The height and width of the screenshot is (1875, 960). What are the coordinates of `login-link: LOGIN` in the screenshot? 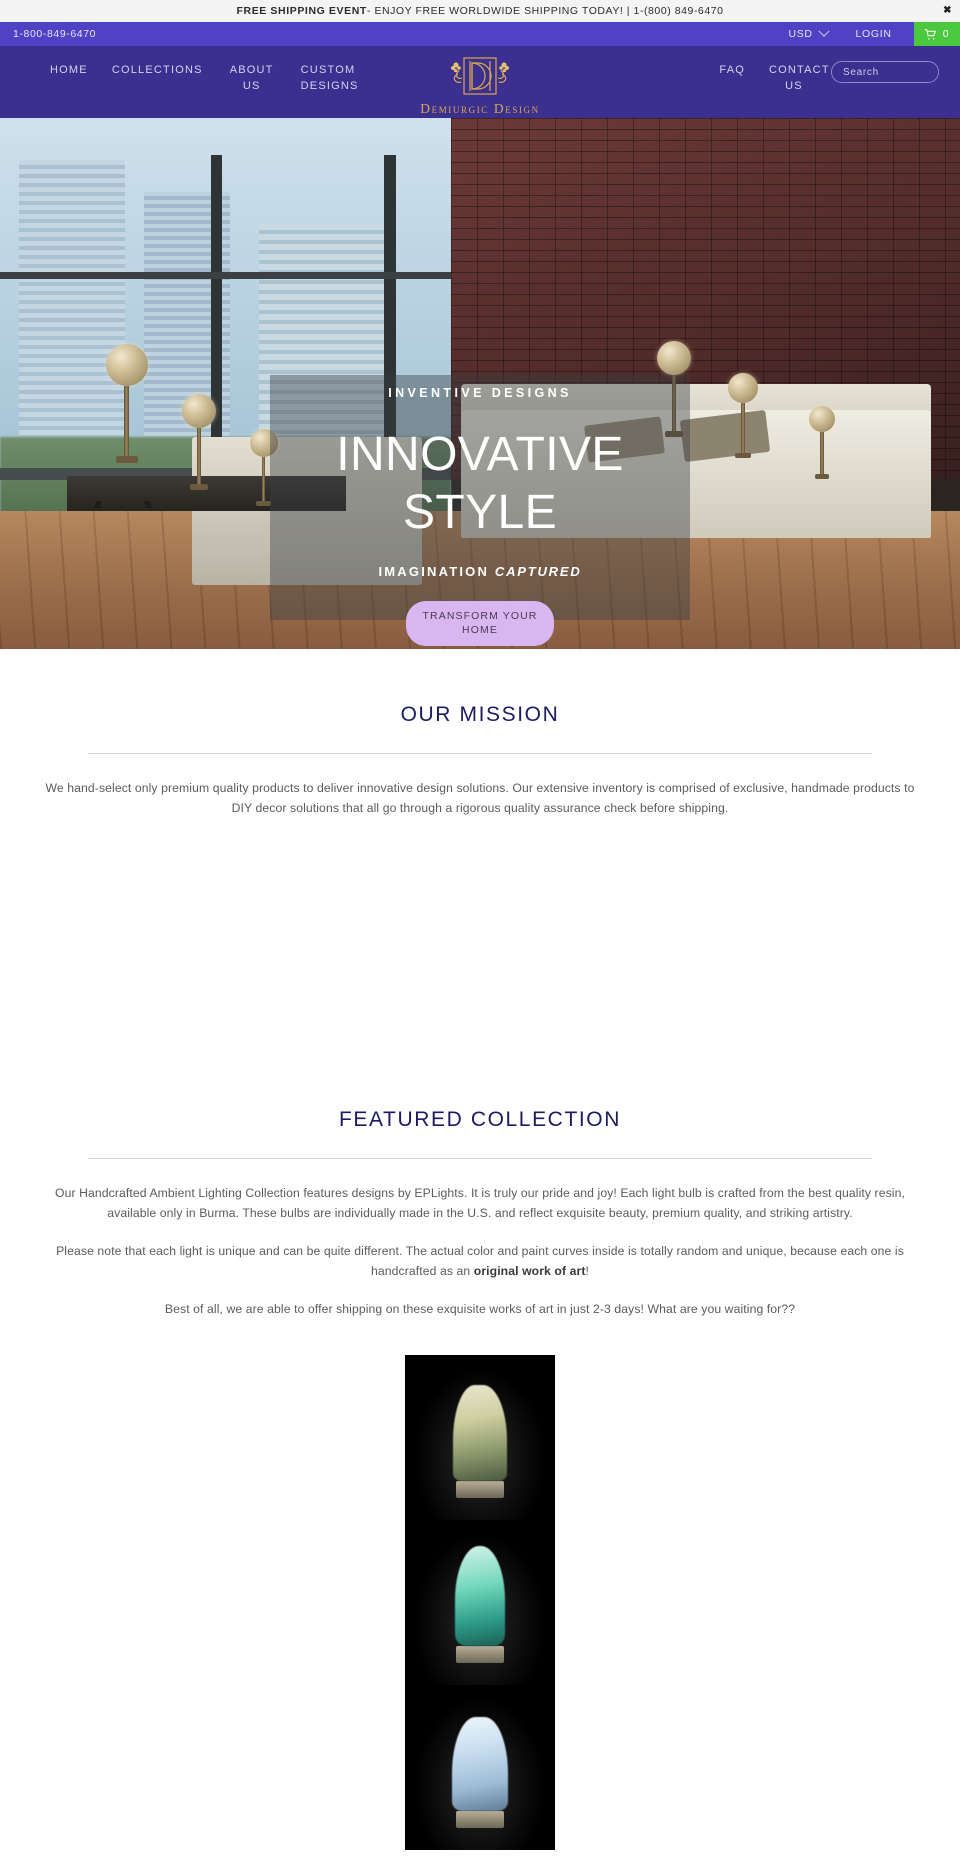 It's located at (874, 34).